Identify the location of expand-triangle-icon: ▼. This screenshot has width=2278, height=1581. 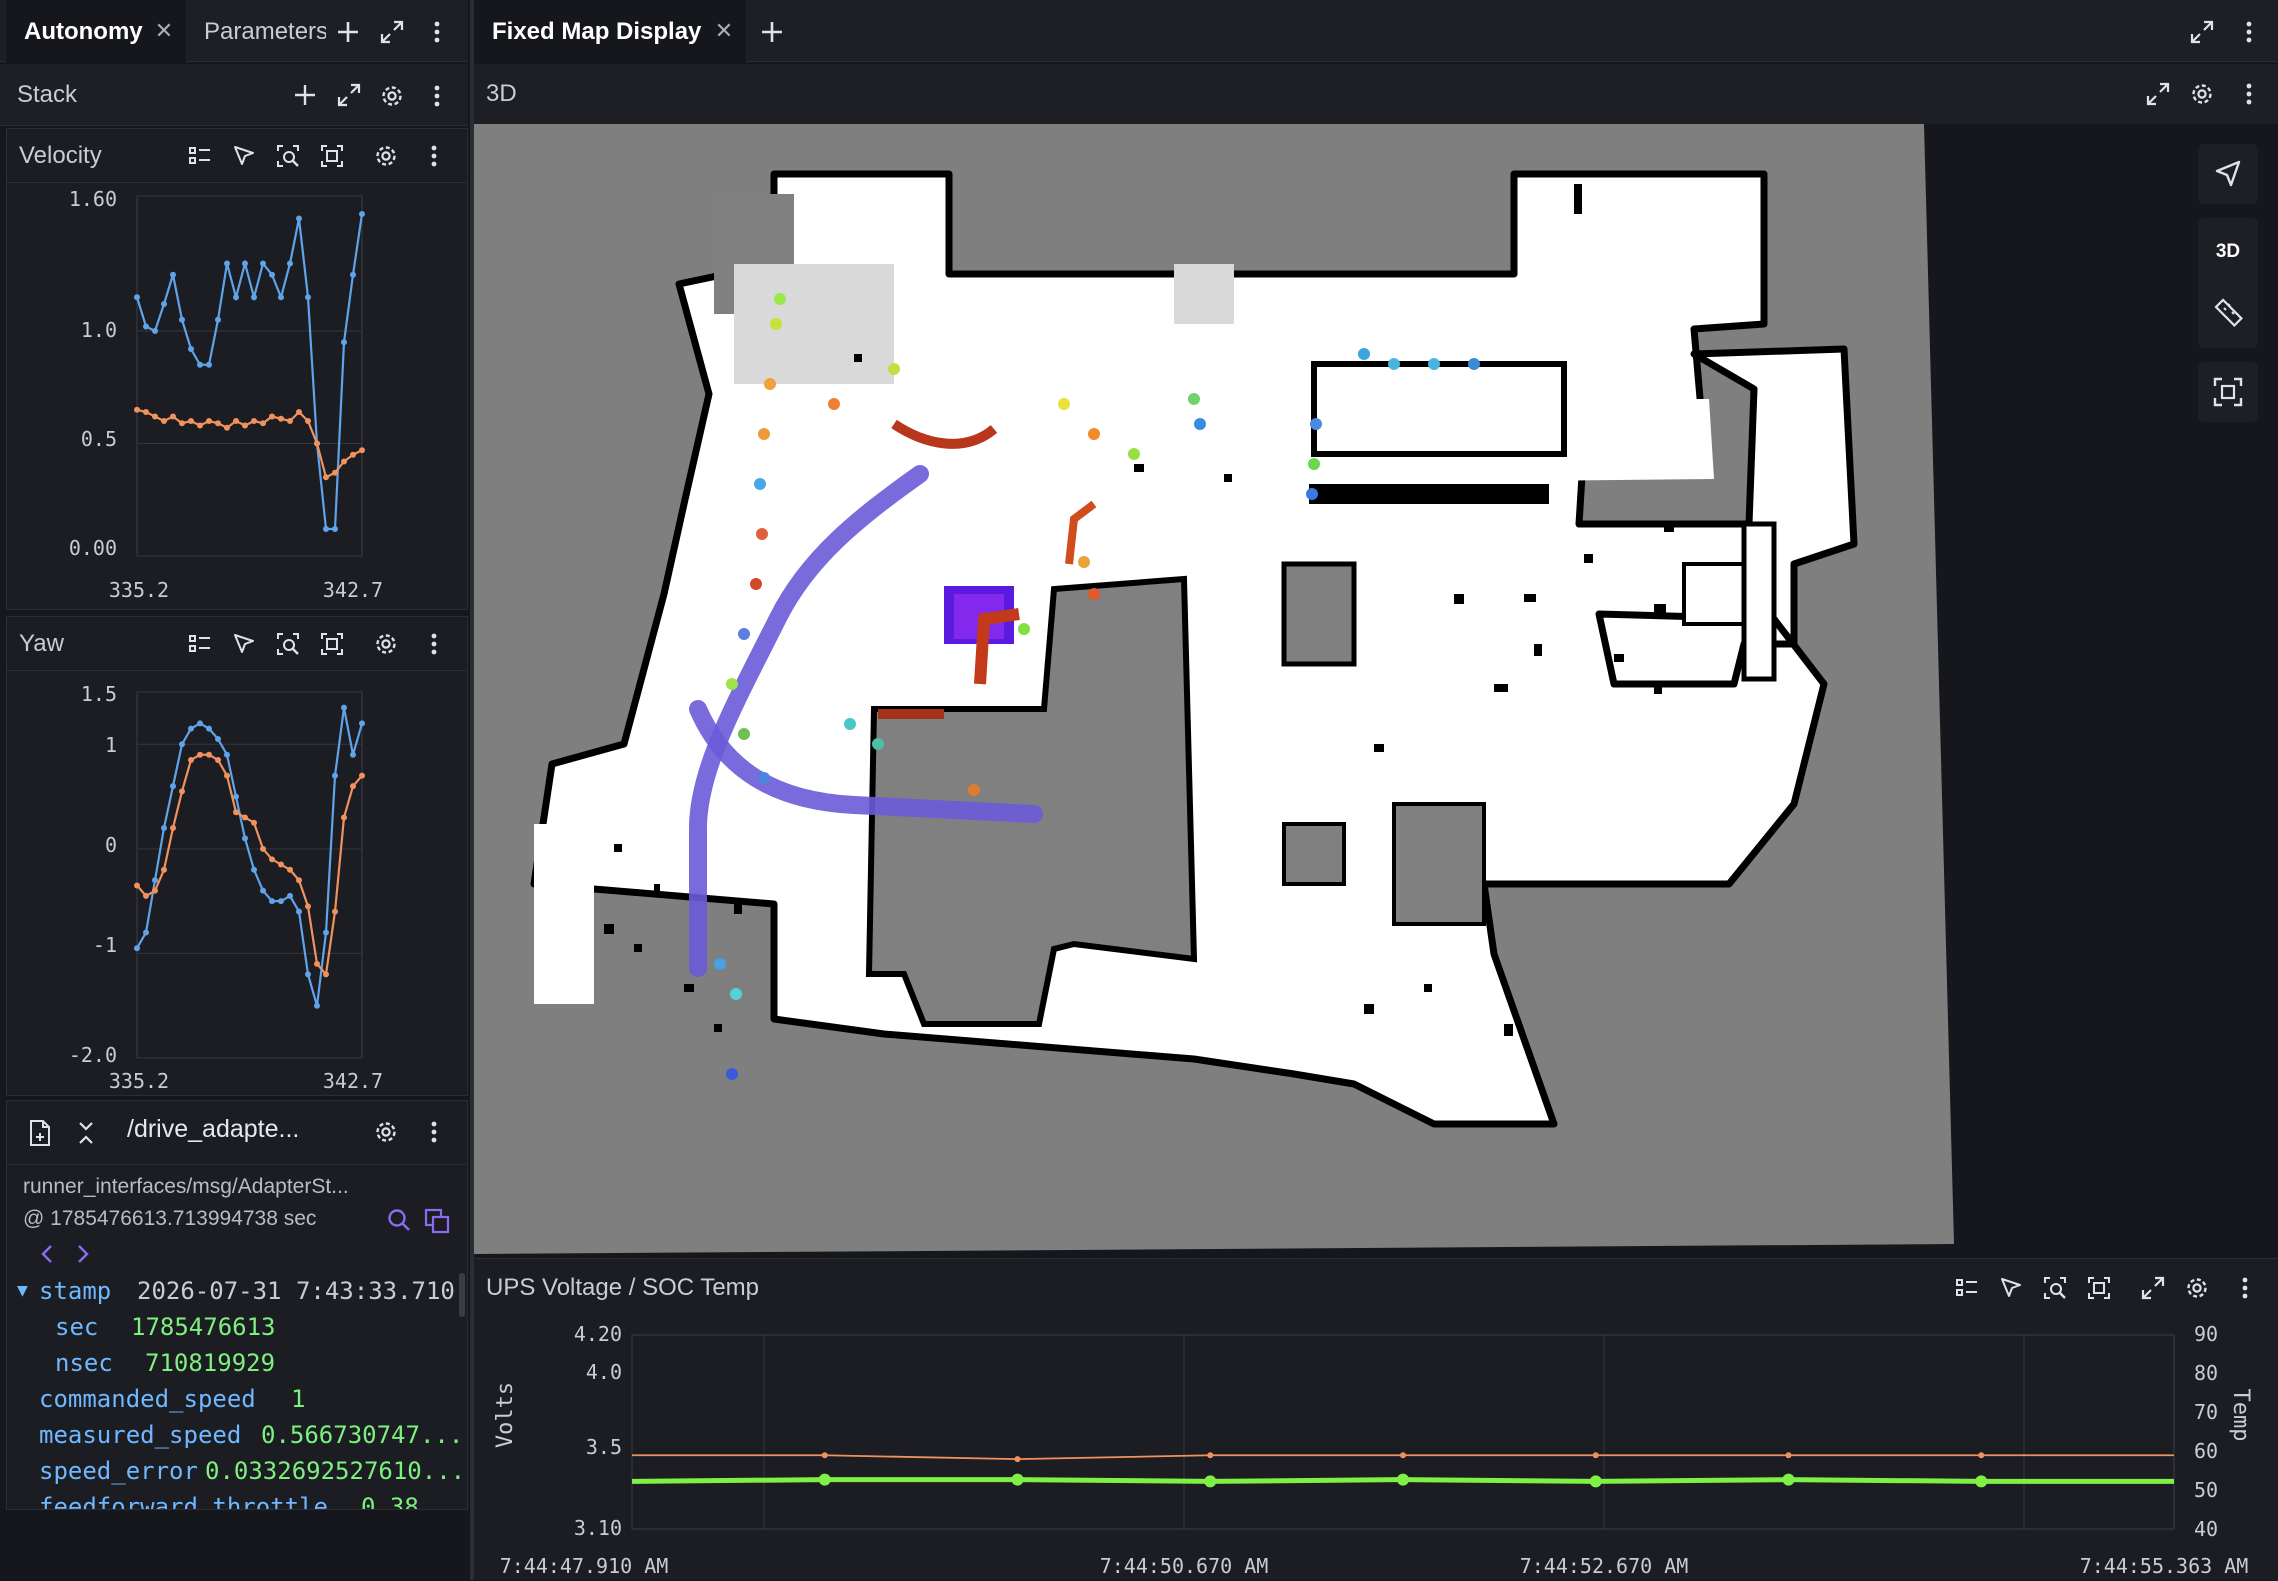
(22, 1291).